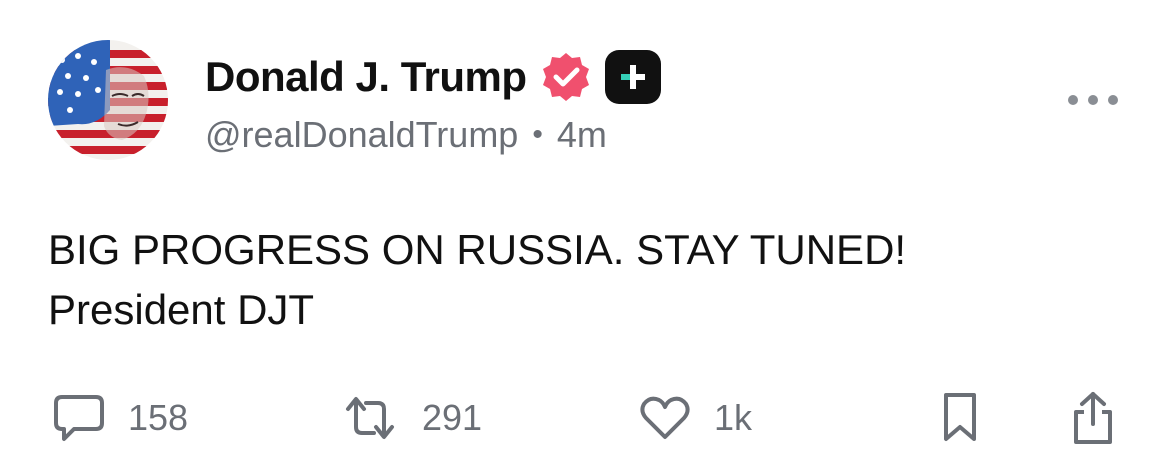 The image size is (1170, 470). What do you see at coordinates (181, 309) in the screenshot?
I see `post-text-line: President DJT` at bounding box center [181, 309].